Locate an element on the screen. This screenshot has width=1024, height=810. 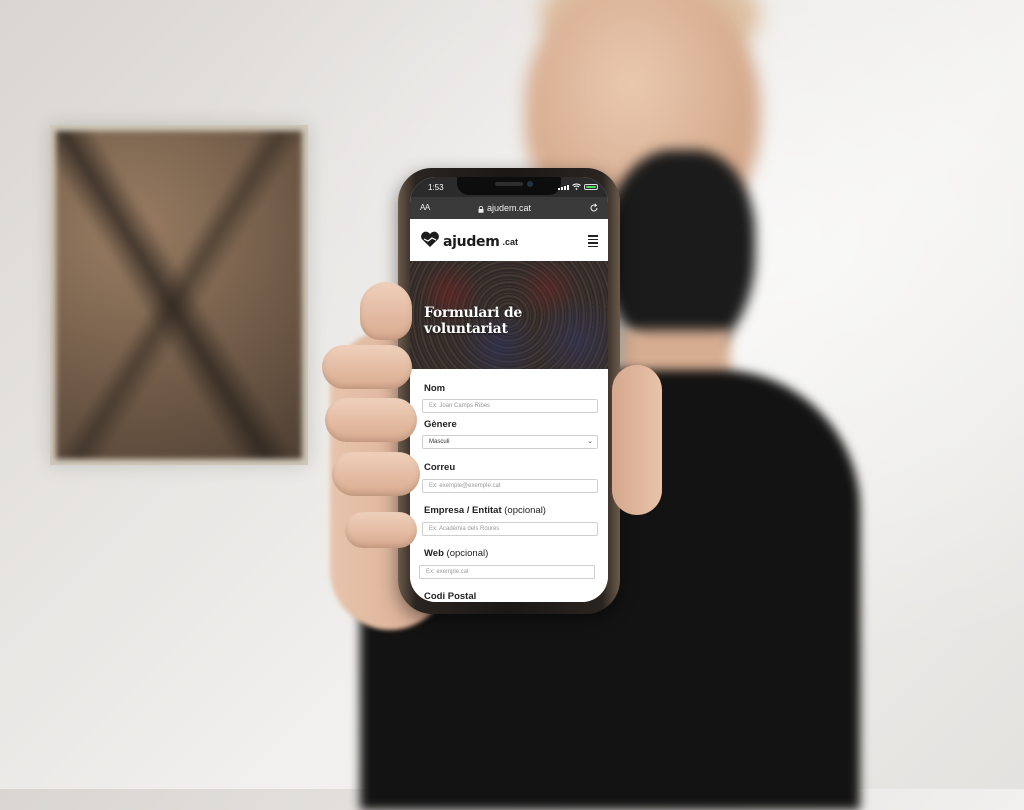
logo-tld: .cat is located at coordinates (510, 242).